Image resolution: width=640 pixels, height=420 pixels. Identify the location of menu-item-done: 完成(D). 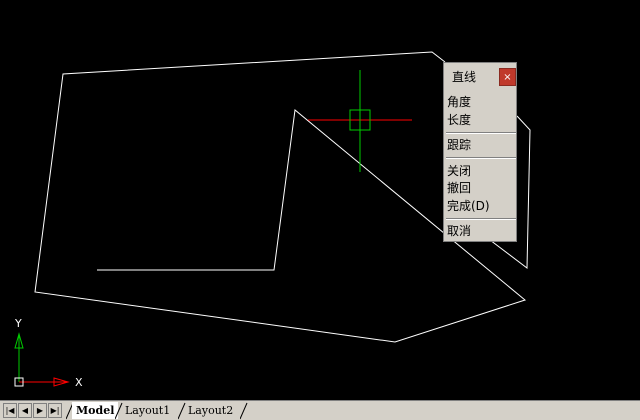
(468, 206).